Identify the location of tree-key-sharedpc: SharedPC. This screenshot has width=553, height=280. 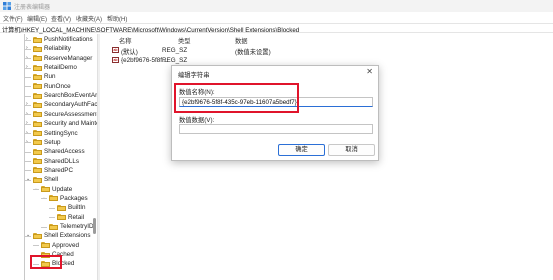
(53, 170).